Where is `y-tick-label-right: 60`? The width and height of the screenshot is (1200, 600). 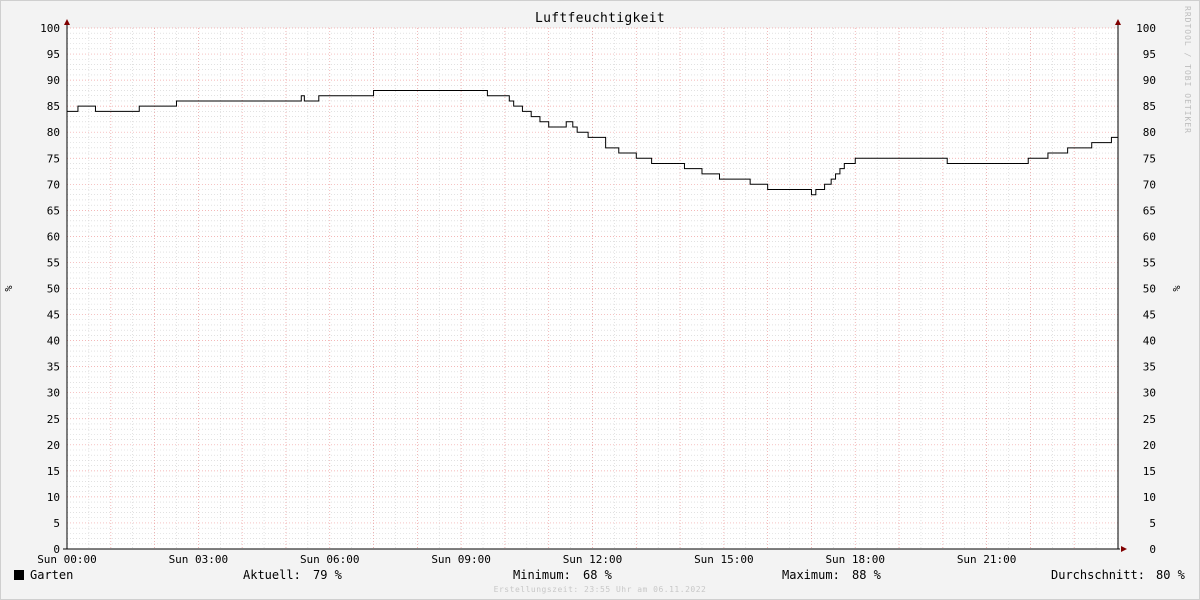
y-tick-label-right: 60 is located at coordinates (1149, 236).